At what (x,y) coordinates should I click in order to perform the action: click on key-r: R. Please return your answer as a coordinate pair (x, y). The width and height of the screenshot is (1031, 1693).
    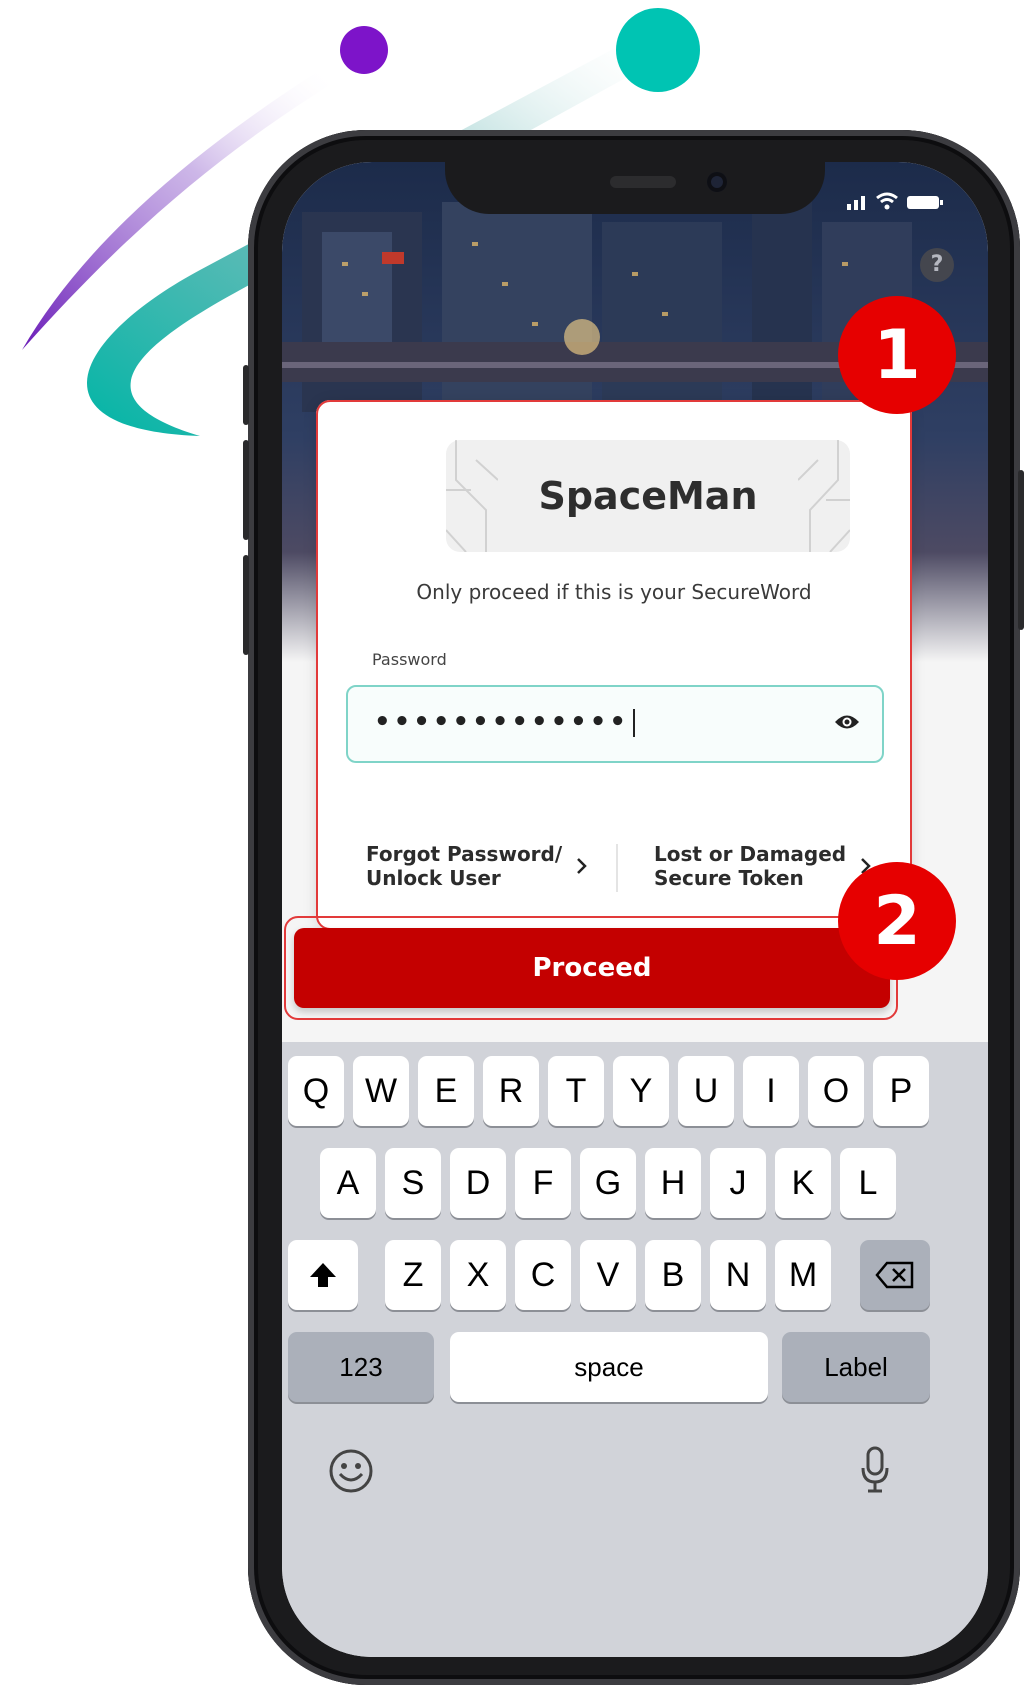
    Looking at the image, I should click on (511, 1091).